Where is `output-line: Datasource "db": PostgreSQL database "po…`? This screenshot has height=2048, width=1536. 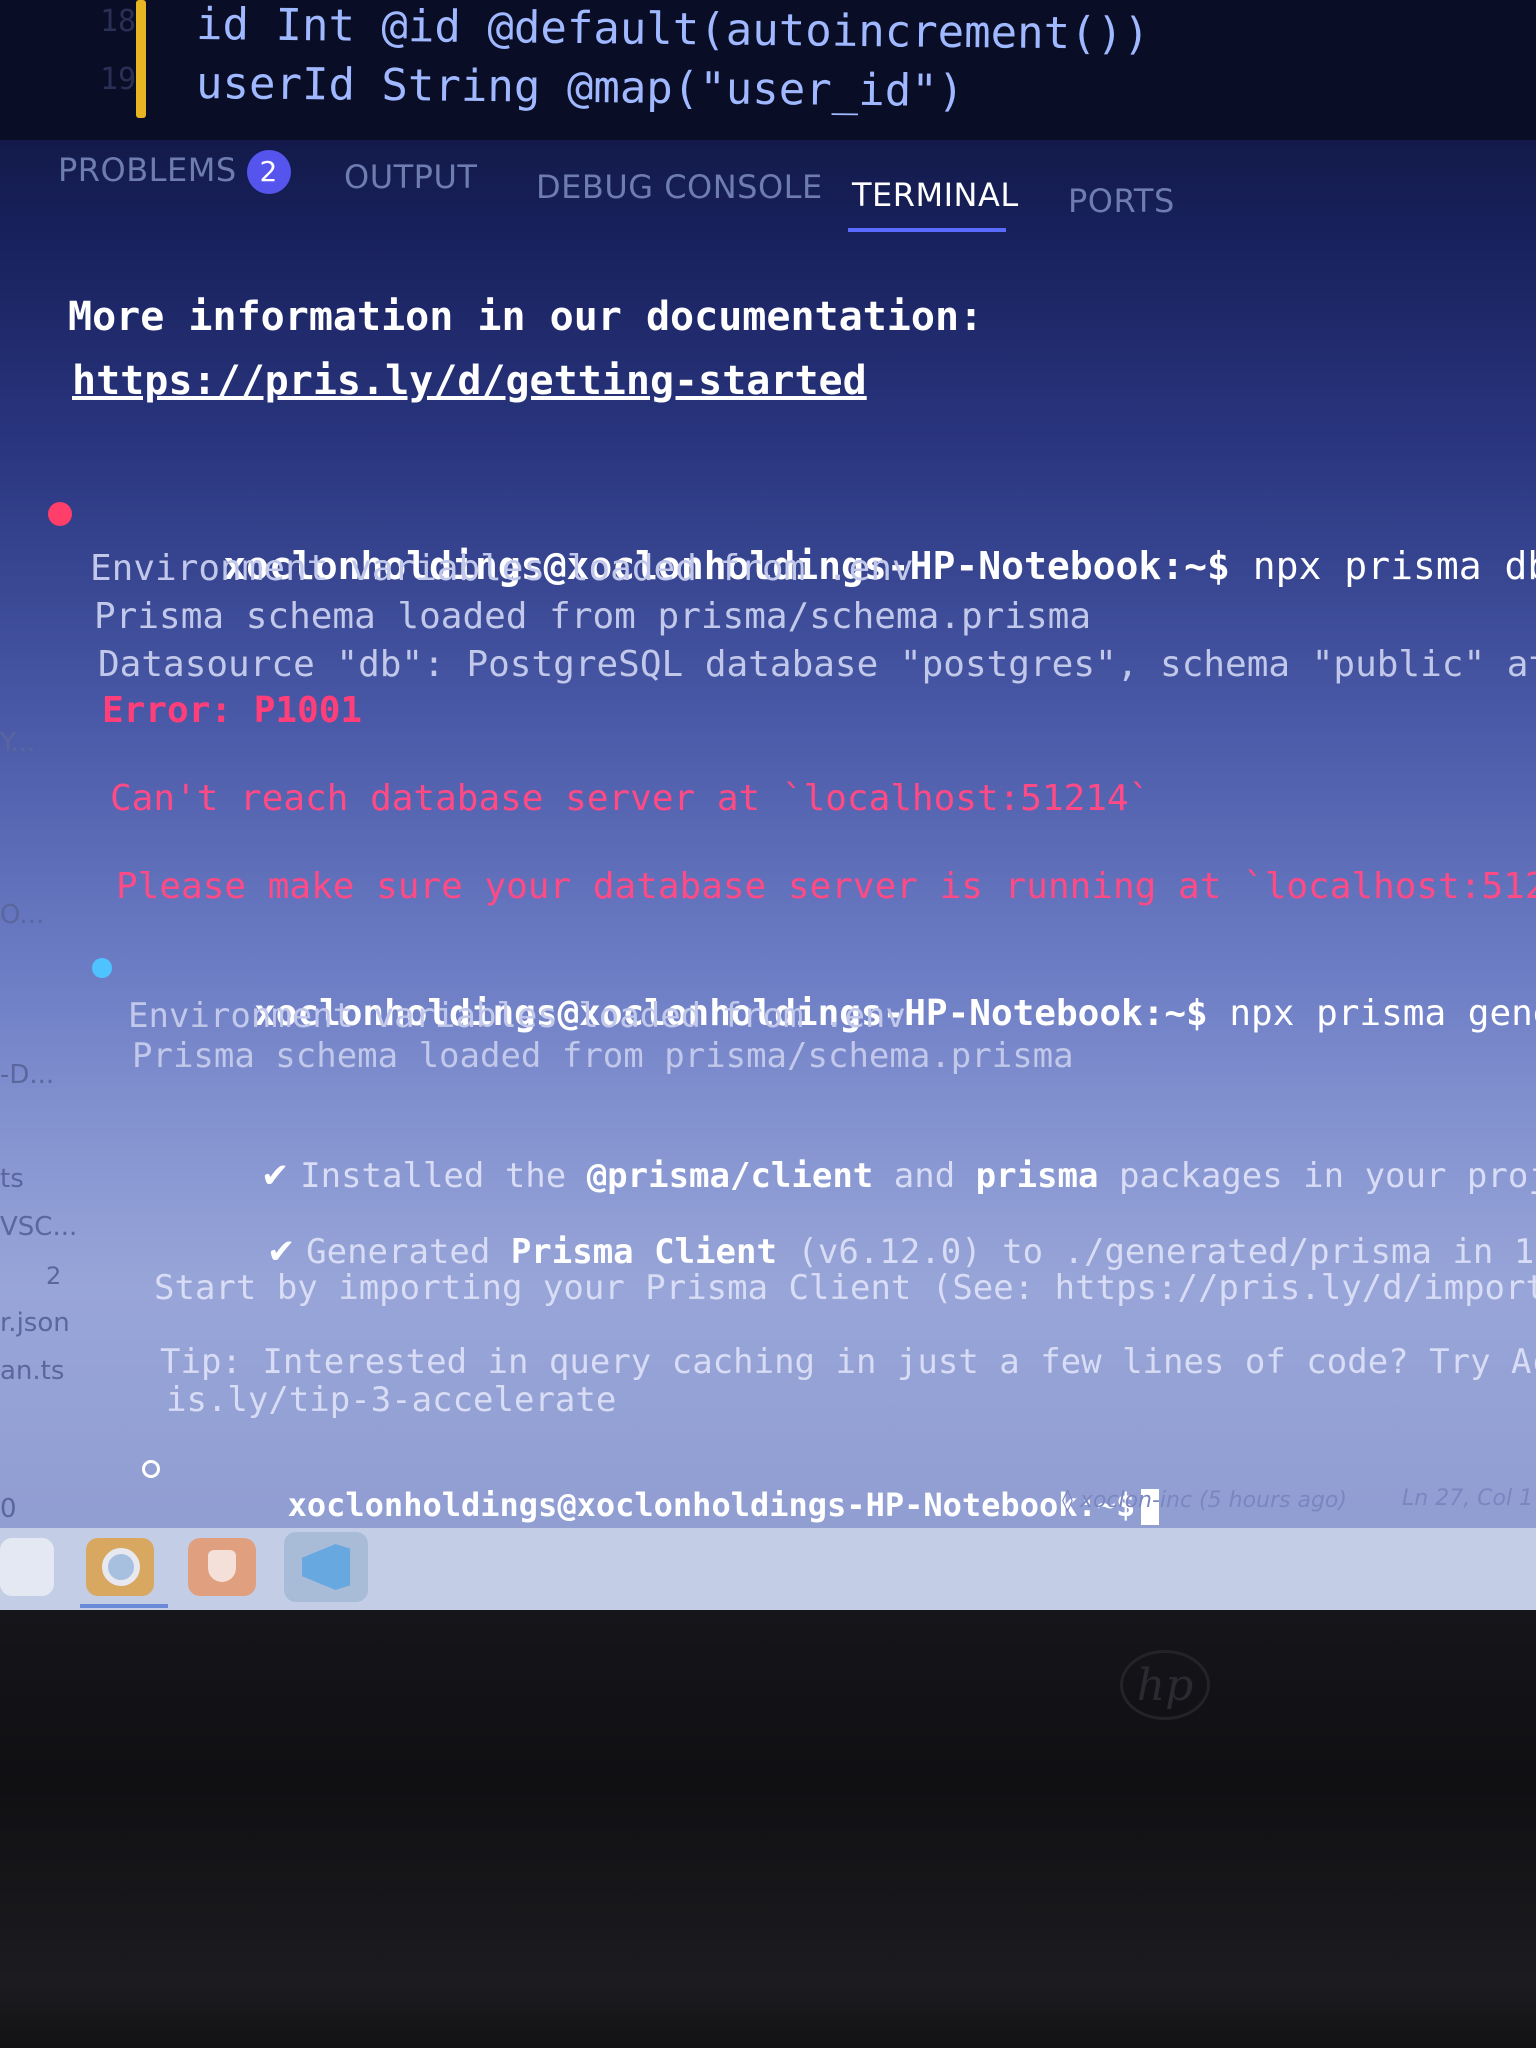 output-line: Datasource "db": PostgreSQL database "po… is located at coordinates (817, 664).